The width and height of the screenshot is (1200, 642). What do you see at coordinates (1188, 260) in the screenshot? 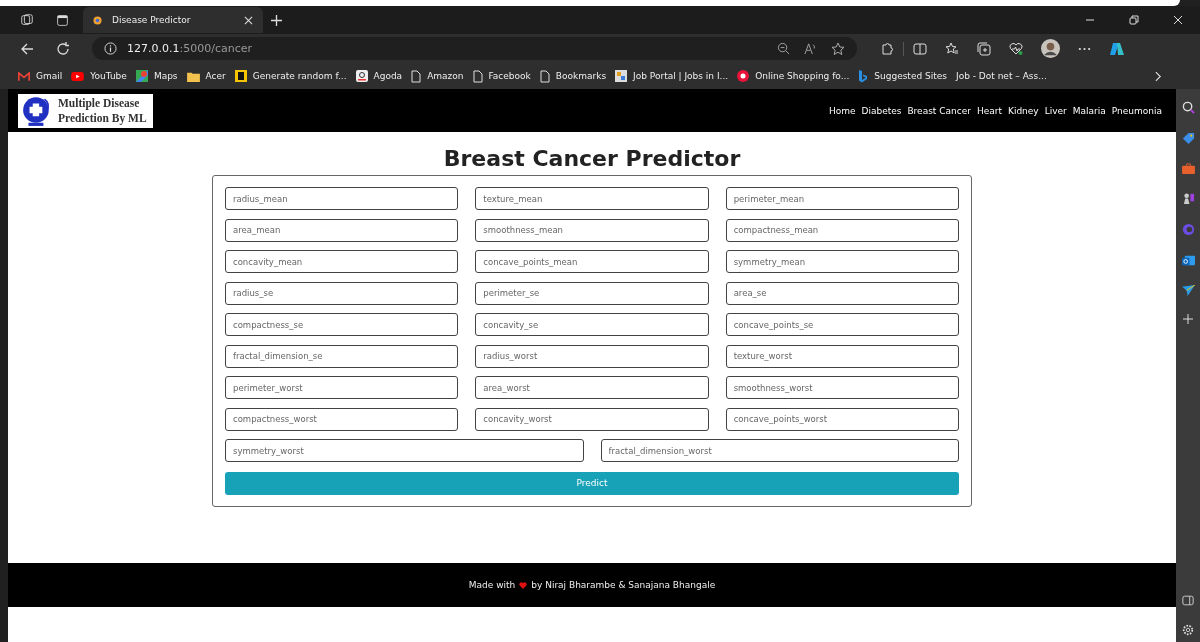
I see `mail-app-icon` at bounding box center [1188, 260].